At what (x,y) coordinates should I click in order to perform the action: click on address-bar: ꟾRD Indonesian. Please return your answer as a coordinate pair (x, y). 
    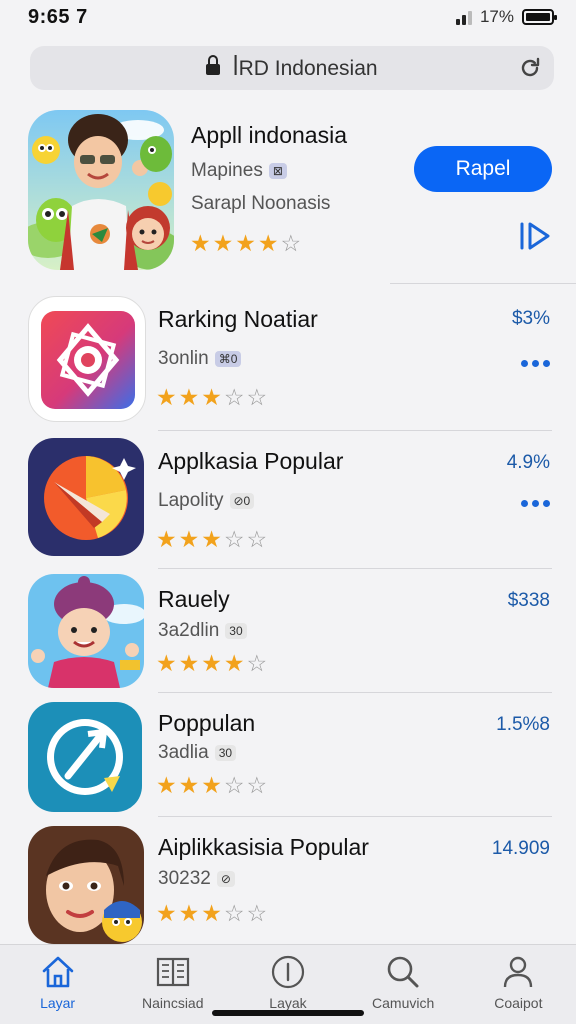
    Looking at the image, I should click on (292, 68).